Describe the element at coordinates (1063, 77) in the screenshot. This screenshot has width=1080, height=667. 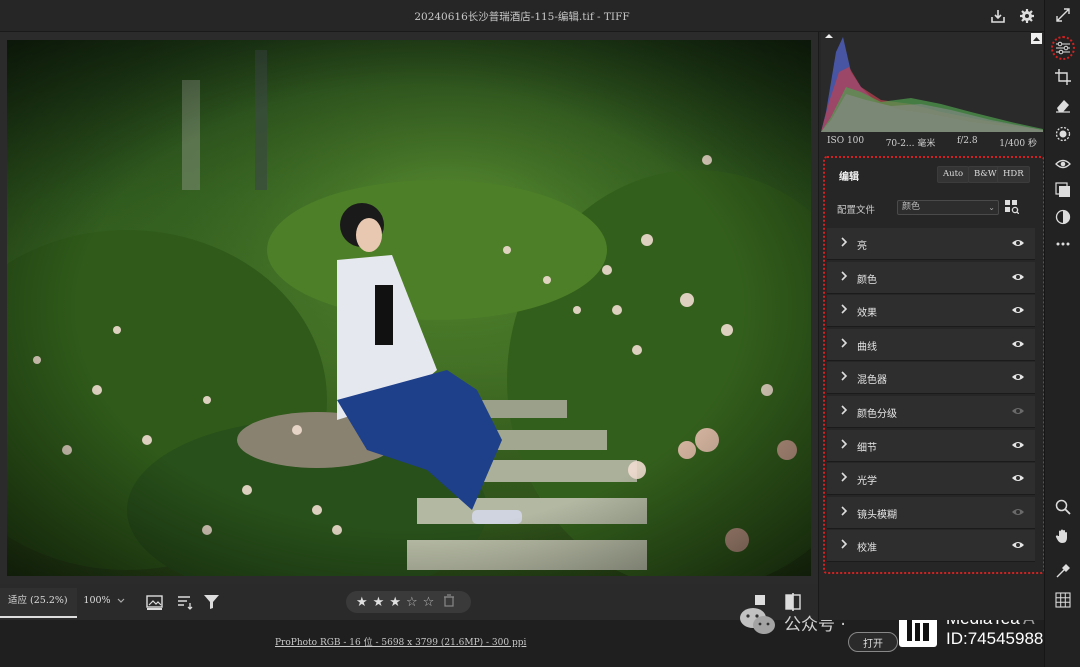
I see `crop-icon` at that location.